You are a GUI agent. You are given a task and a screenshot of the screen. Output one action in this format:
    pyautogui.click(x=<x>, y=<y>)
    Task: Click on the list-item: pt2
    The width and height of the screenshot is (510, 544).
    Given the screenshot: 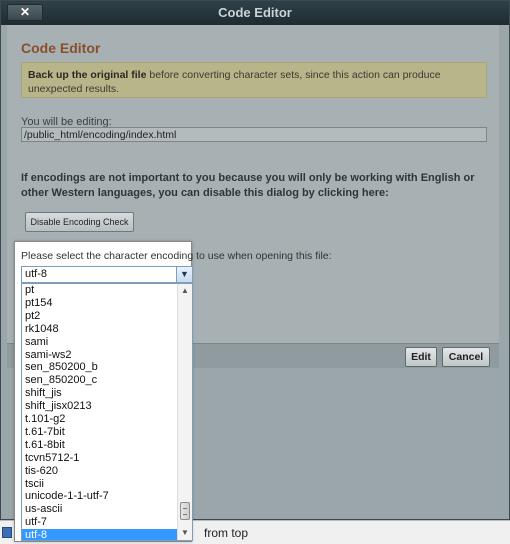 What is the action you would take?
    pyautogui.click(x=100, y=316)
    